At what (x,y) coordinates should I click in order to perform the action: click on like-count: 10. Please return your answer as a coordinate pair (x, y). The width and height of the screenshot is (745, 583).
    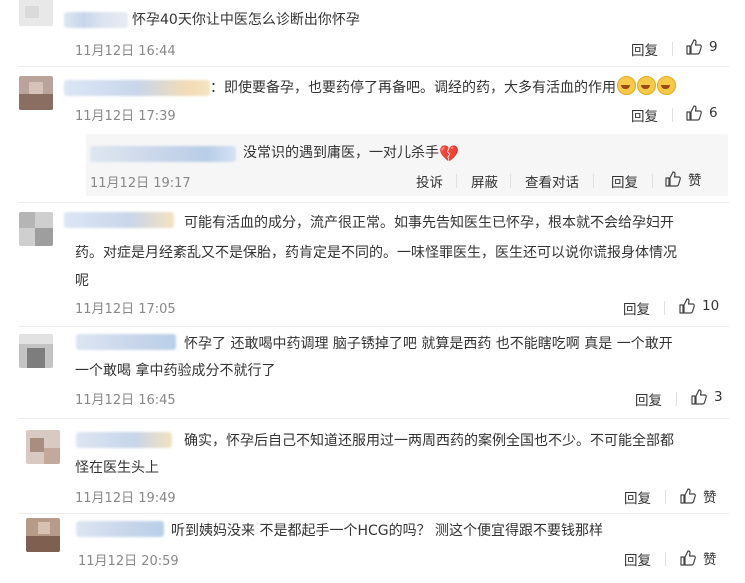
    Looking at the image, I should click on (711, 306).